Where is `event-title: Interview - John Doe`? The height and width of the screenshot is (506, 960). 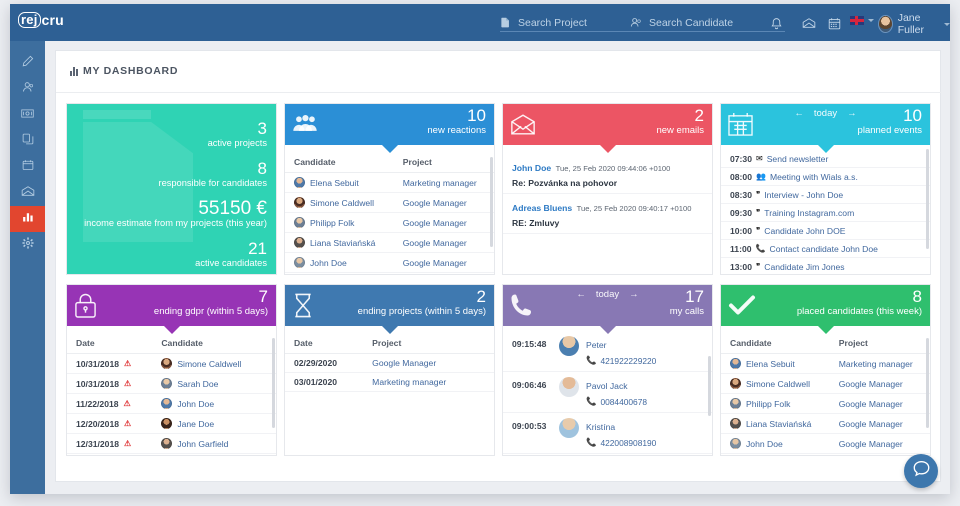 event-title: Interview - John Doe is located at coordinates (803, 195).